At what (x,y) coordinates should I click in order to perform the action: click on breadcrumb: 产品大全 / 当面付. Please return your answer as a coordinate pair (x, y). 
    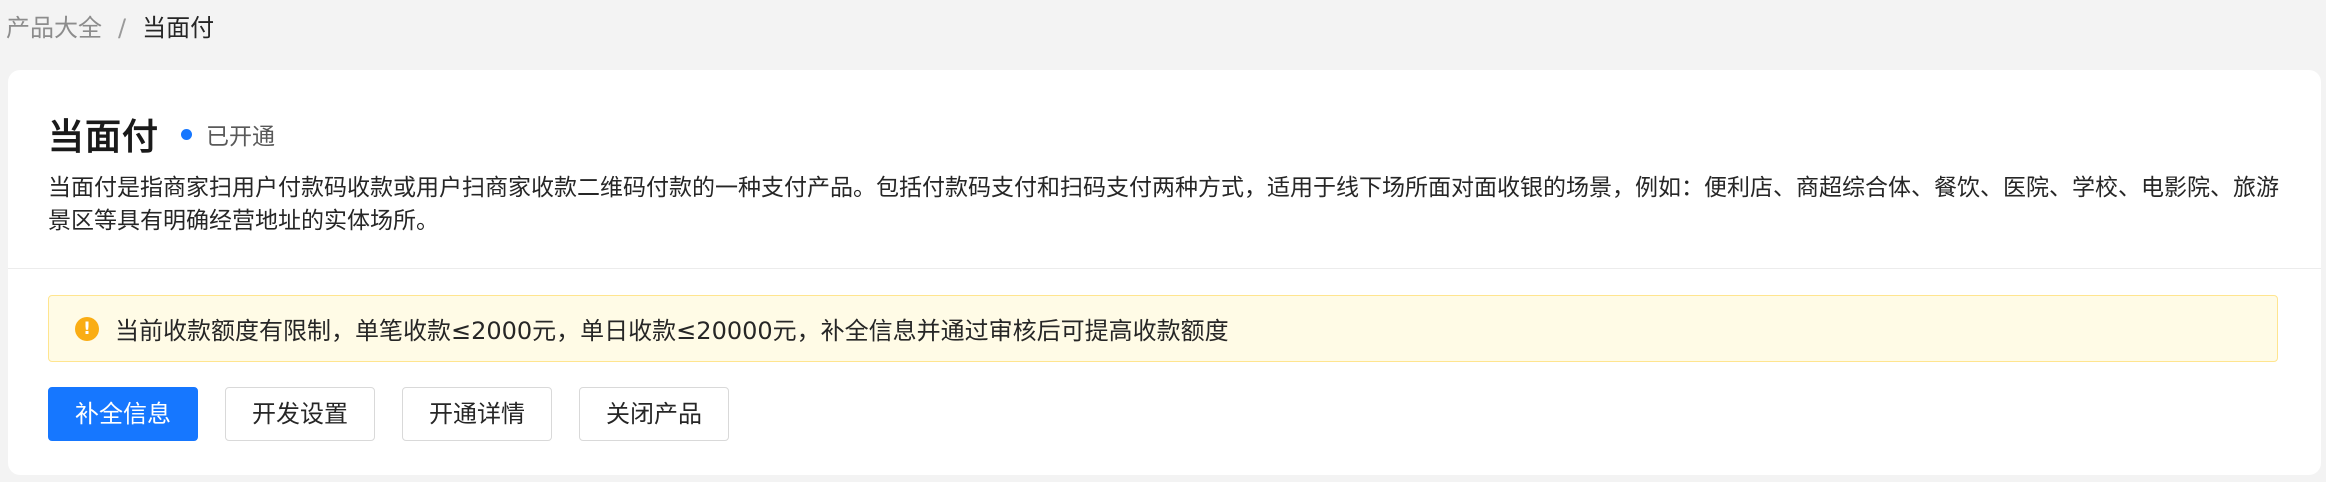
    Looking at the image, I should click on (110, 28).